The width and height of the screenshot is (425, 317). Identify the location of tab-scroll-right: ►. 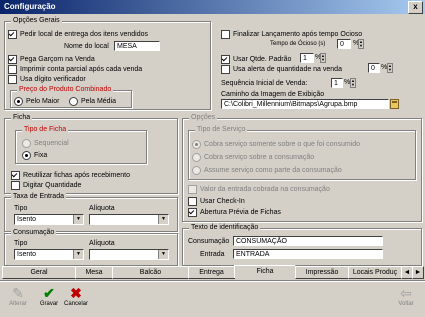
(418, 272).